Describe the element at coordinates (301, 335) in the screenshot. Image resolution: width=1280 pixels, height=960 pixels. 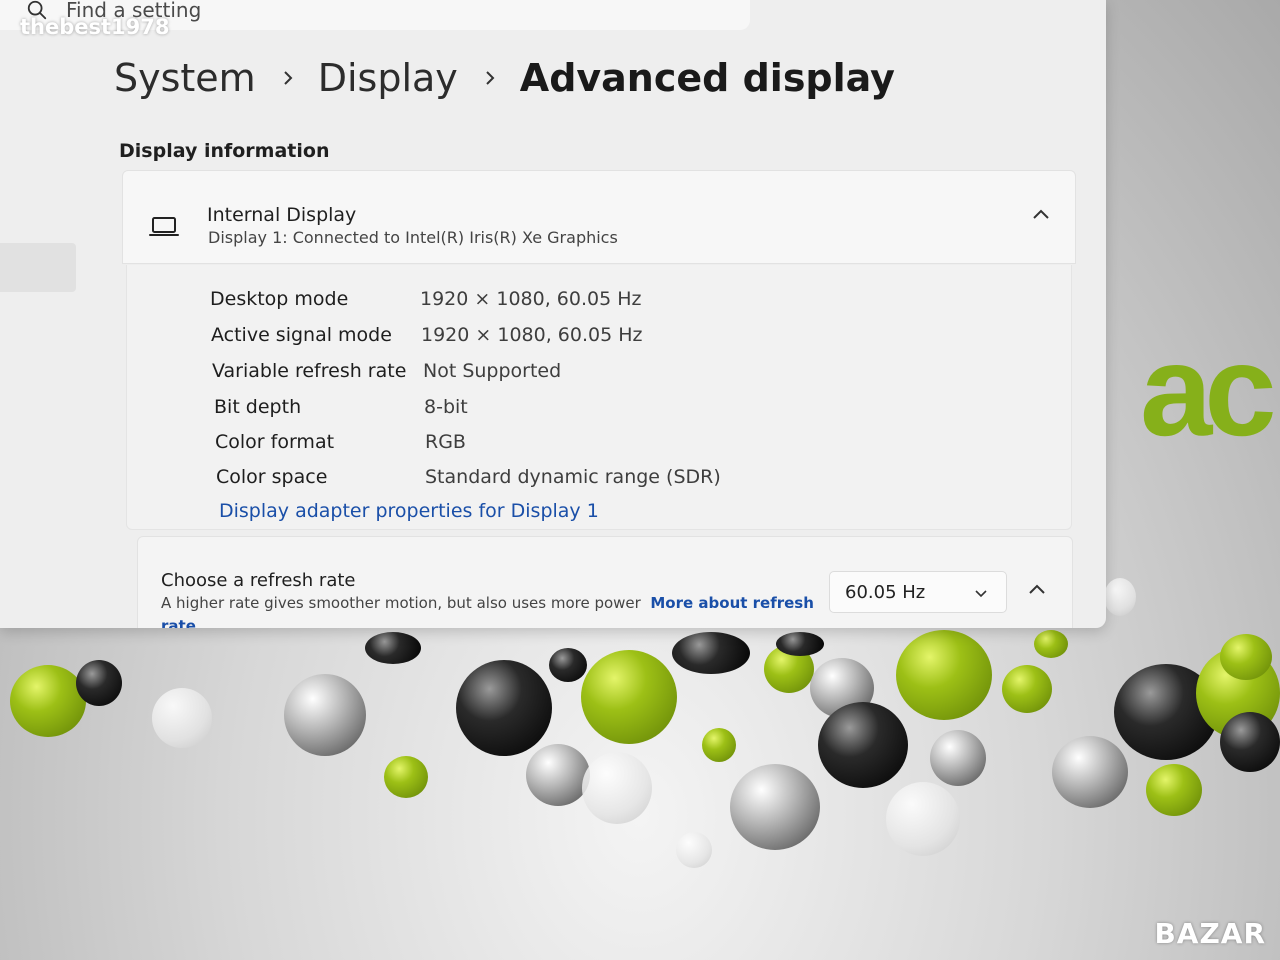
I see `info-label: Active signal mode` at that location.